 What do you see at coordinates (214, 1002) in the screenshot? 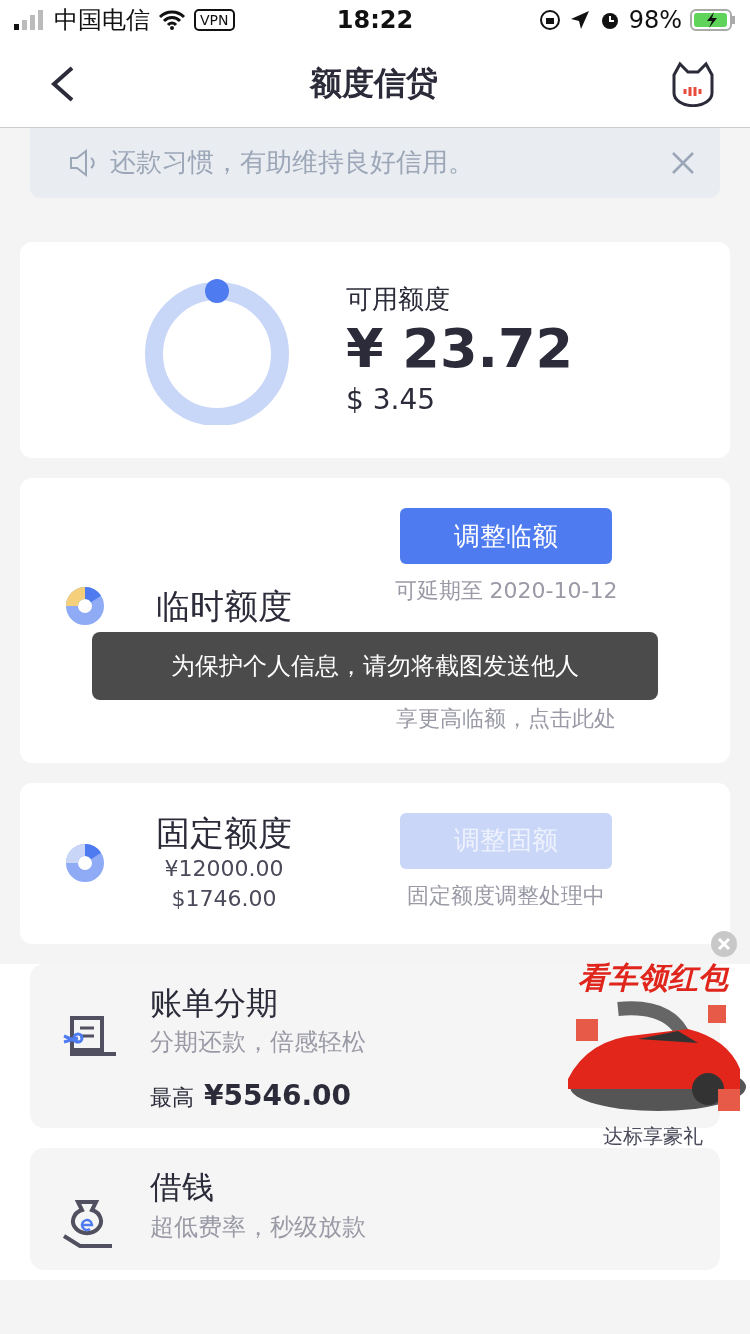
I see `service-title: 账单分期` at bounding box center [214, 1002].